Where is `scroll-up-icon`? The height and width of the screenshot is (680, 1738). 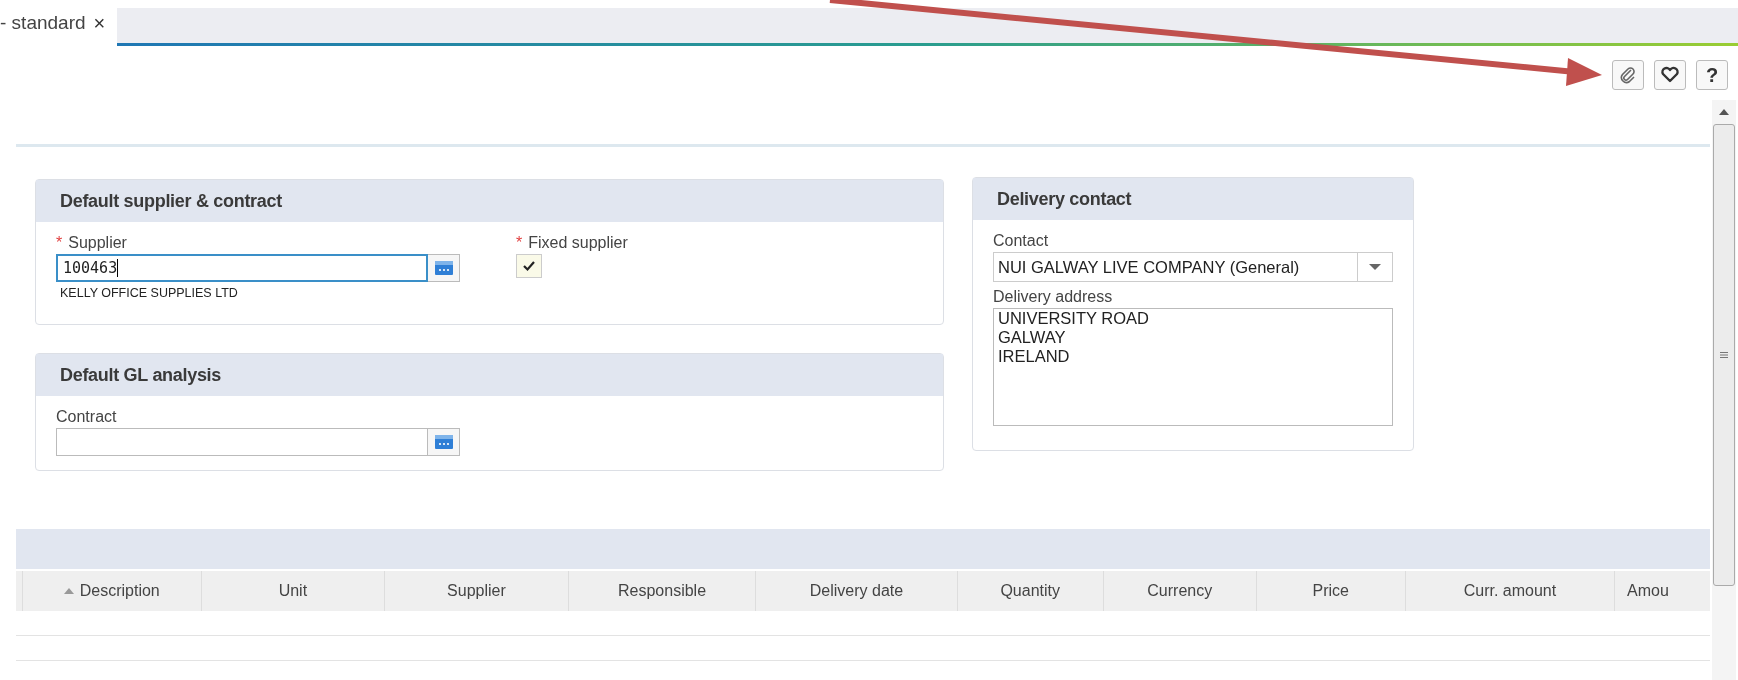
scroll-up-icon is located at coordinates (1724, 112).